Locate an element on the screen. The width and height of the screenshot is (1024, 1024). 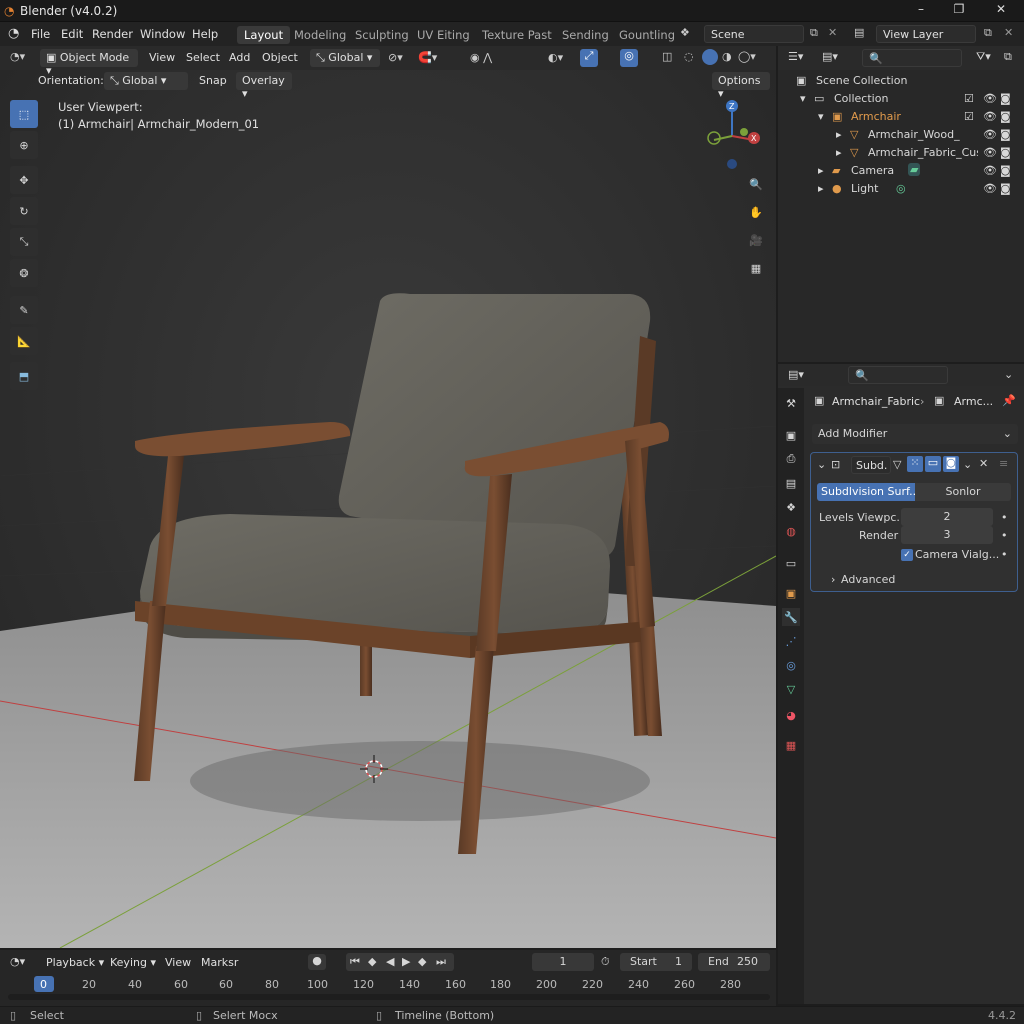
blender-menu-icon: ◔ is located at coordinates (13, 33).